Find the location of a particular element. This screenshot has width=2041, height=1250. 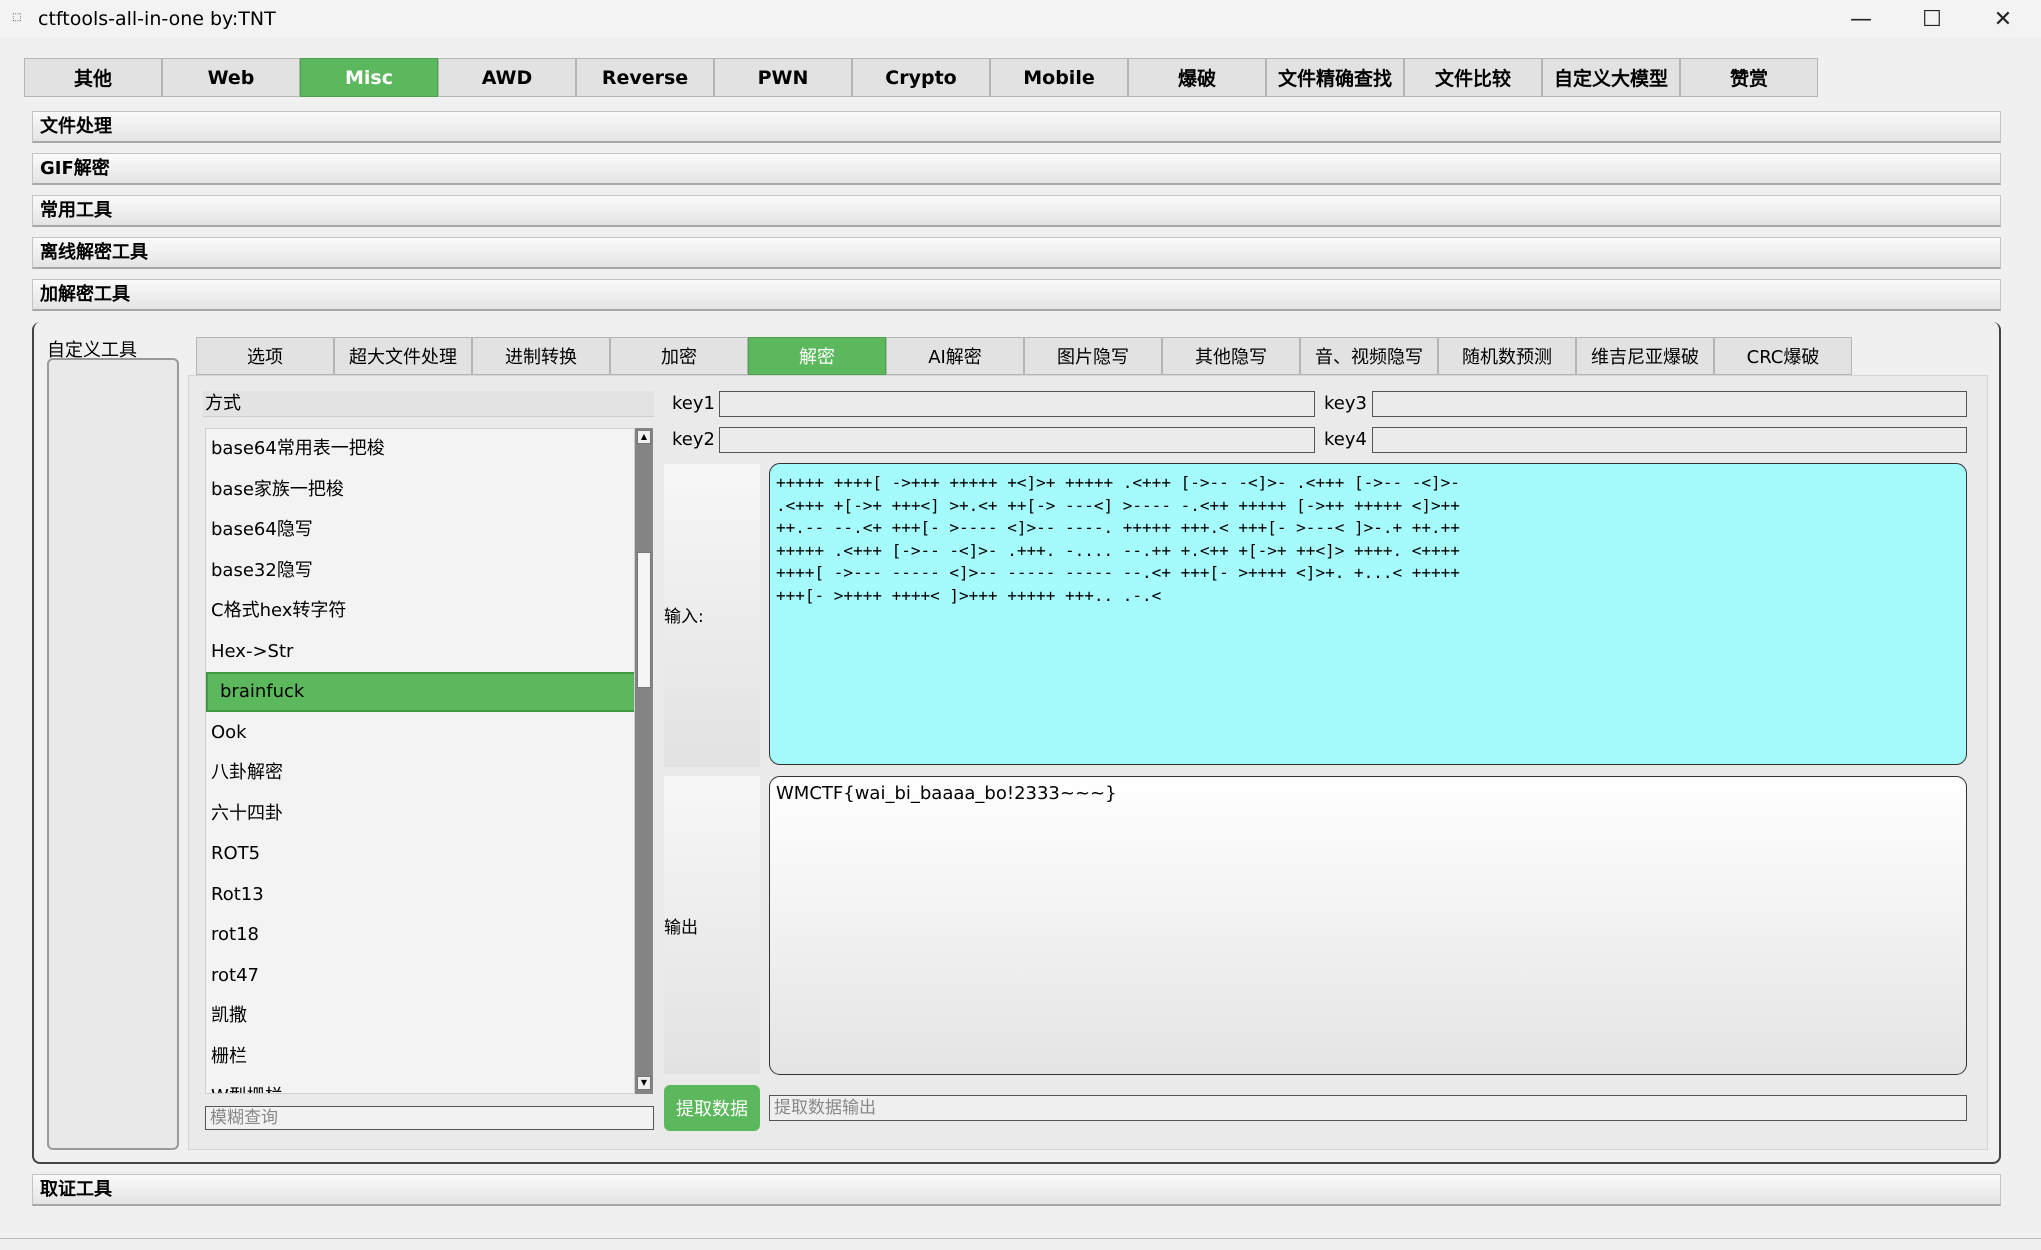

maximize-button: ☐ is located at coordinates (1932, 19).